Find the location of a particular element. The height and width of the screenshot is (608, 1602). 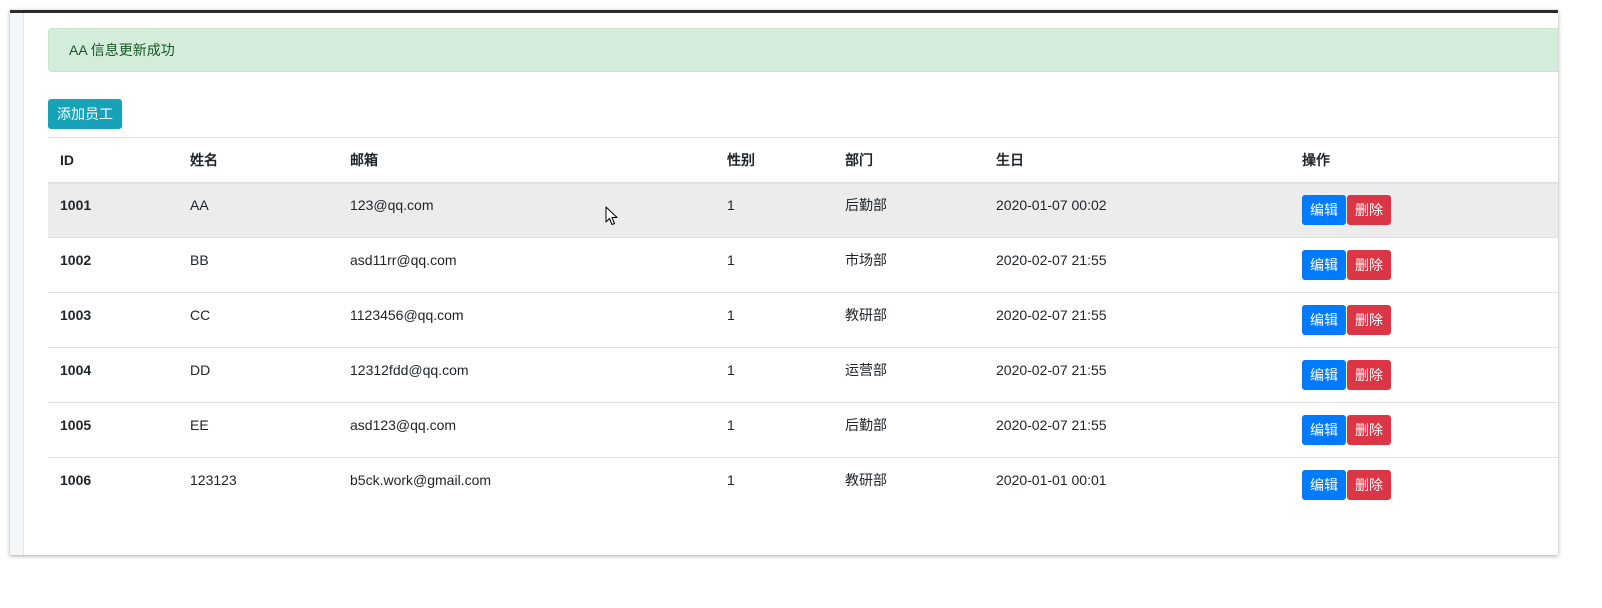

cell-id: 1002 is located at coordinates (76, 260).